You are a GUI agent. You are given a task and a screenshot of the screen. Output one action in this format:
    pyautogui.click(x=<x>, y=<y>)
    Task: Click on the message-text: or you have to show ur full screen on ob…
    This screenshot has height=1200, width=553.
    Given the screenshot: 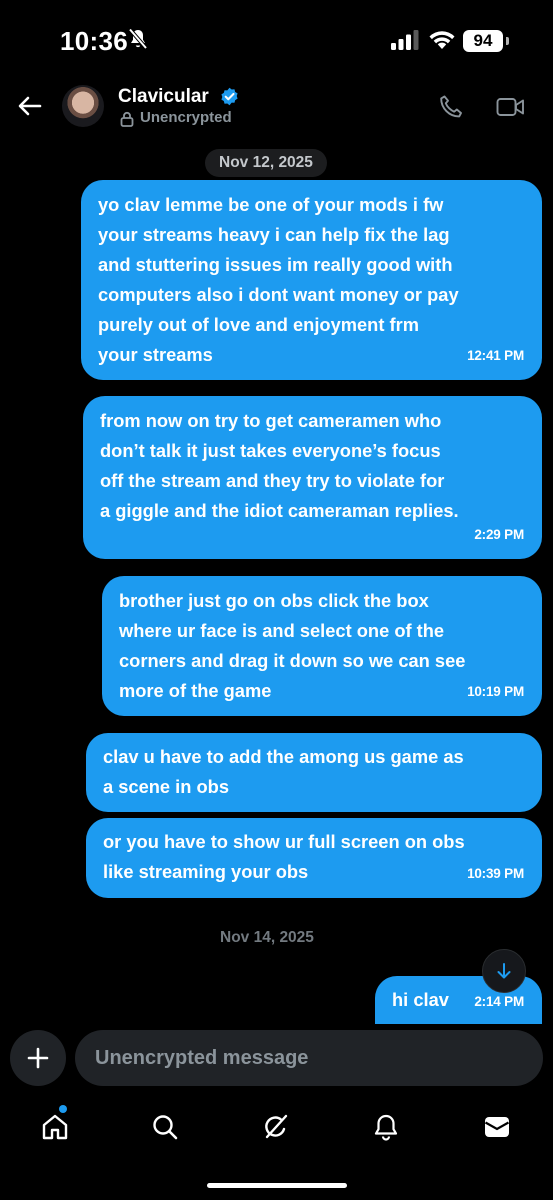 What is the action you would take?
    pyautogui.click(x=284, y=841)
    